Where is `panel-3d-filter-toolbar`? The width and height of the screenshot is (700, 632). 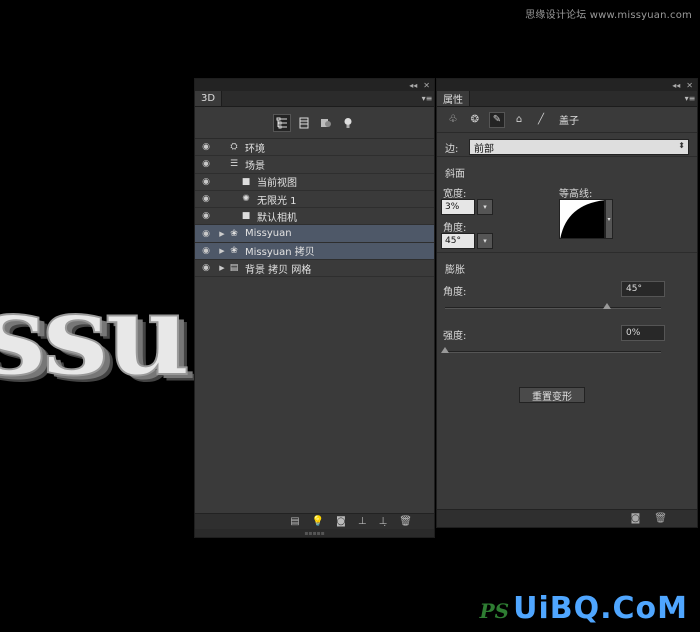 panel-3d-filter-toolbar is located at coordinates (314, 123).